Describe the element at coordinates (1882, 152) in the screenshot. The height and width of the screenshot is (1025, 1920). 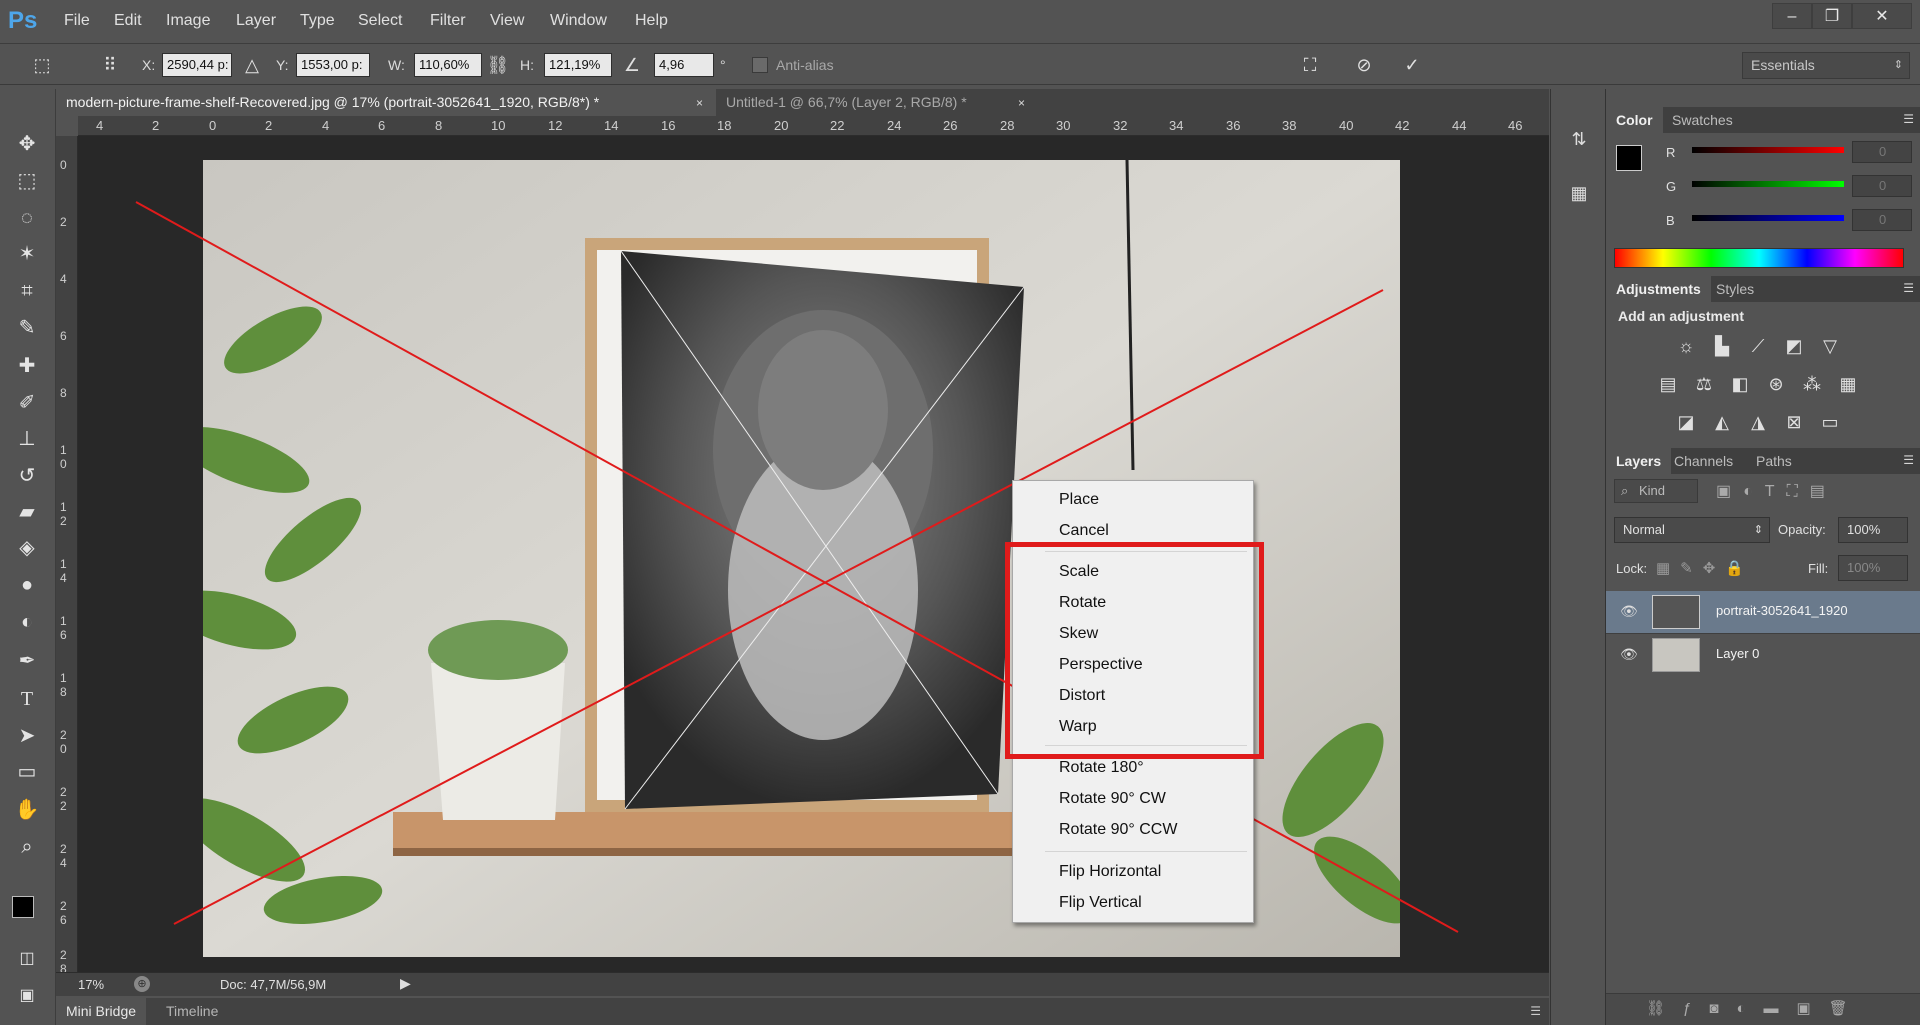
I see `r-value-field: 0` at that location.